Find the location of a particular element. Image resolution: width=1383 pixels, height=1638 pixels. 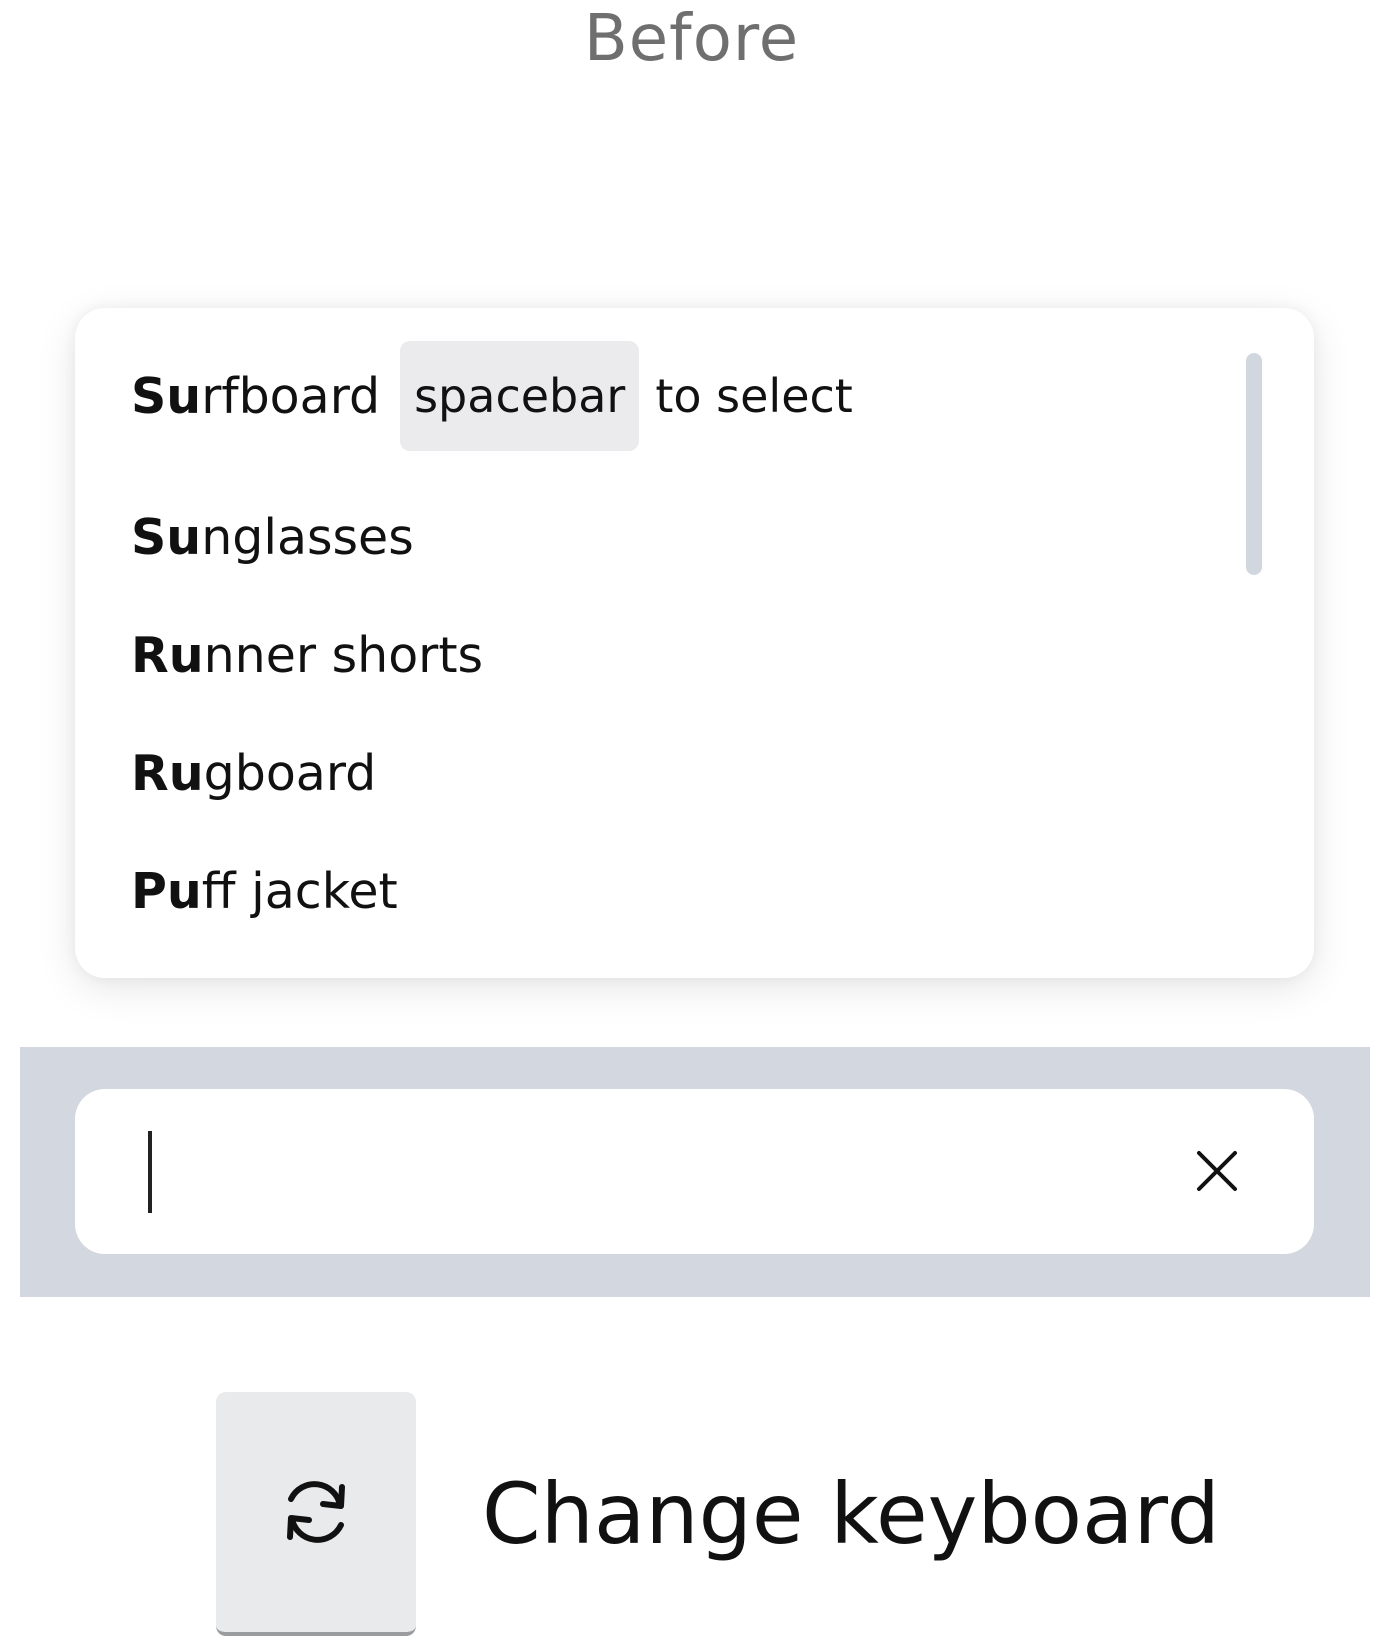

refresh-icon is located at coordinates (316, 1512).